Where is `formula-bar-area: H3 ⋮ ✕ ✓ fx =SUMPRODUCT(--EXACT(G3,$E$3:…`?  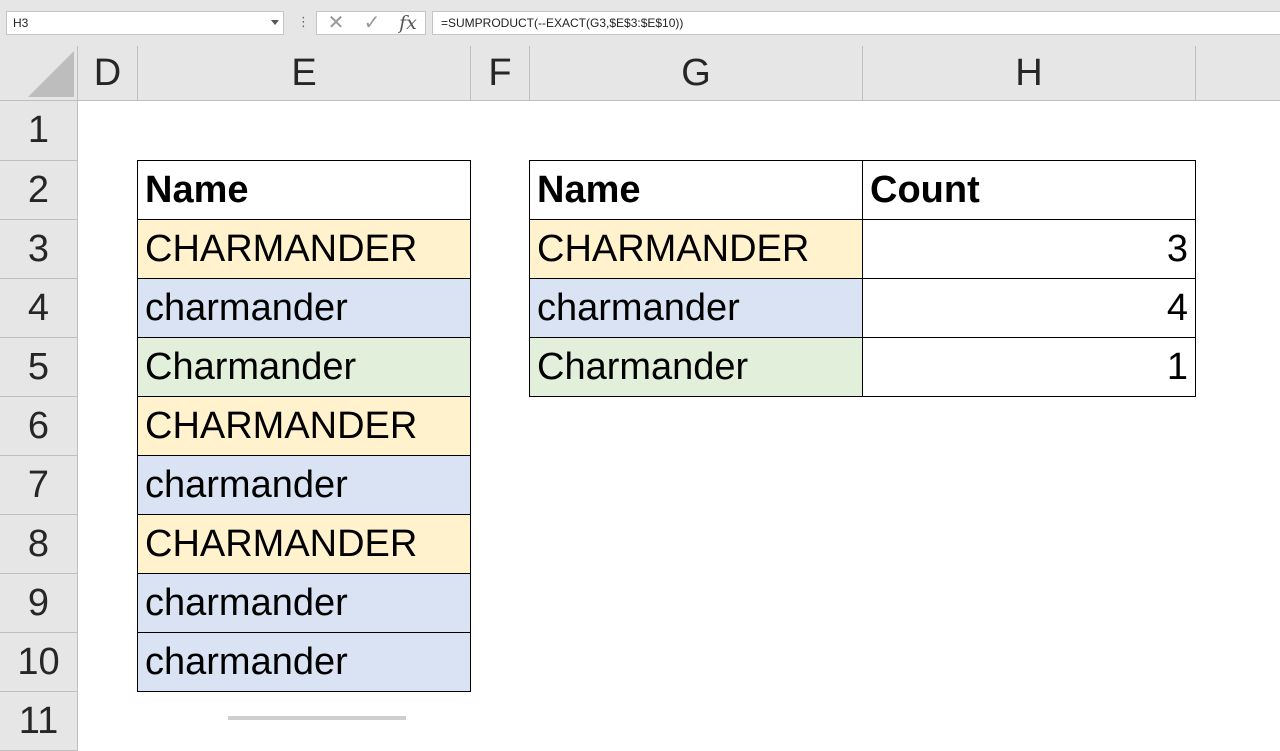
formula-bar-area: H3 ⋮ ✕ ✓ fx =SUMPRODUCT(--EXACT(G3,$E$3:… is located at coordinates (640, 23).